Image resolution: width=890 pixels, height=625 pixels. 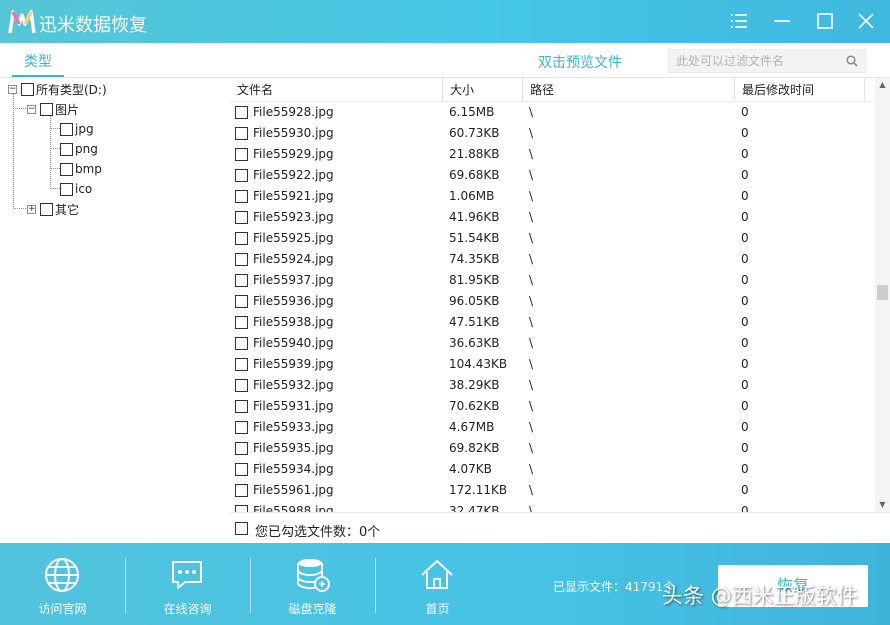 I want to click on file-size-cell: 36.63KB, so click(x=474, y=343).